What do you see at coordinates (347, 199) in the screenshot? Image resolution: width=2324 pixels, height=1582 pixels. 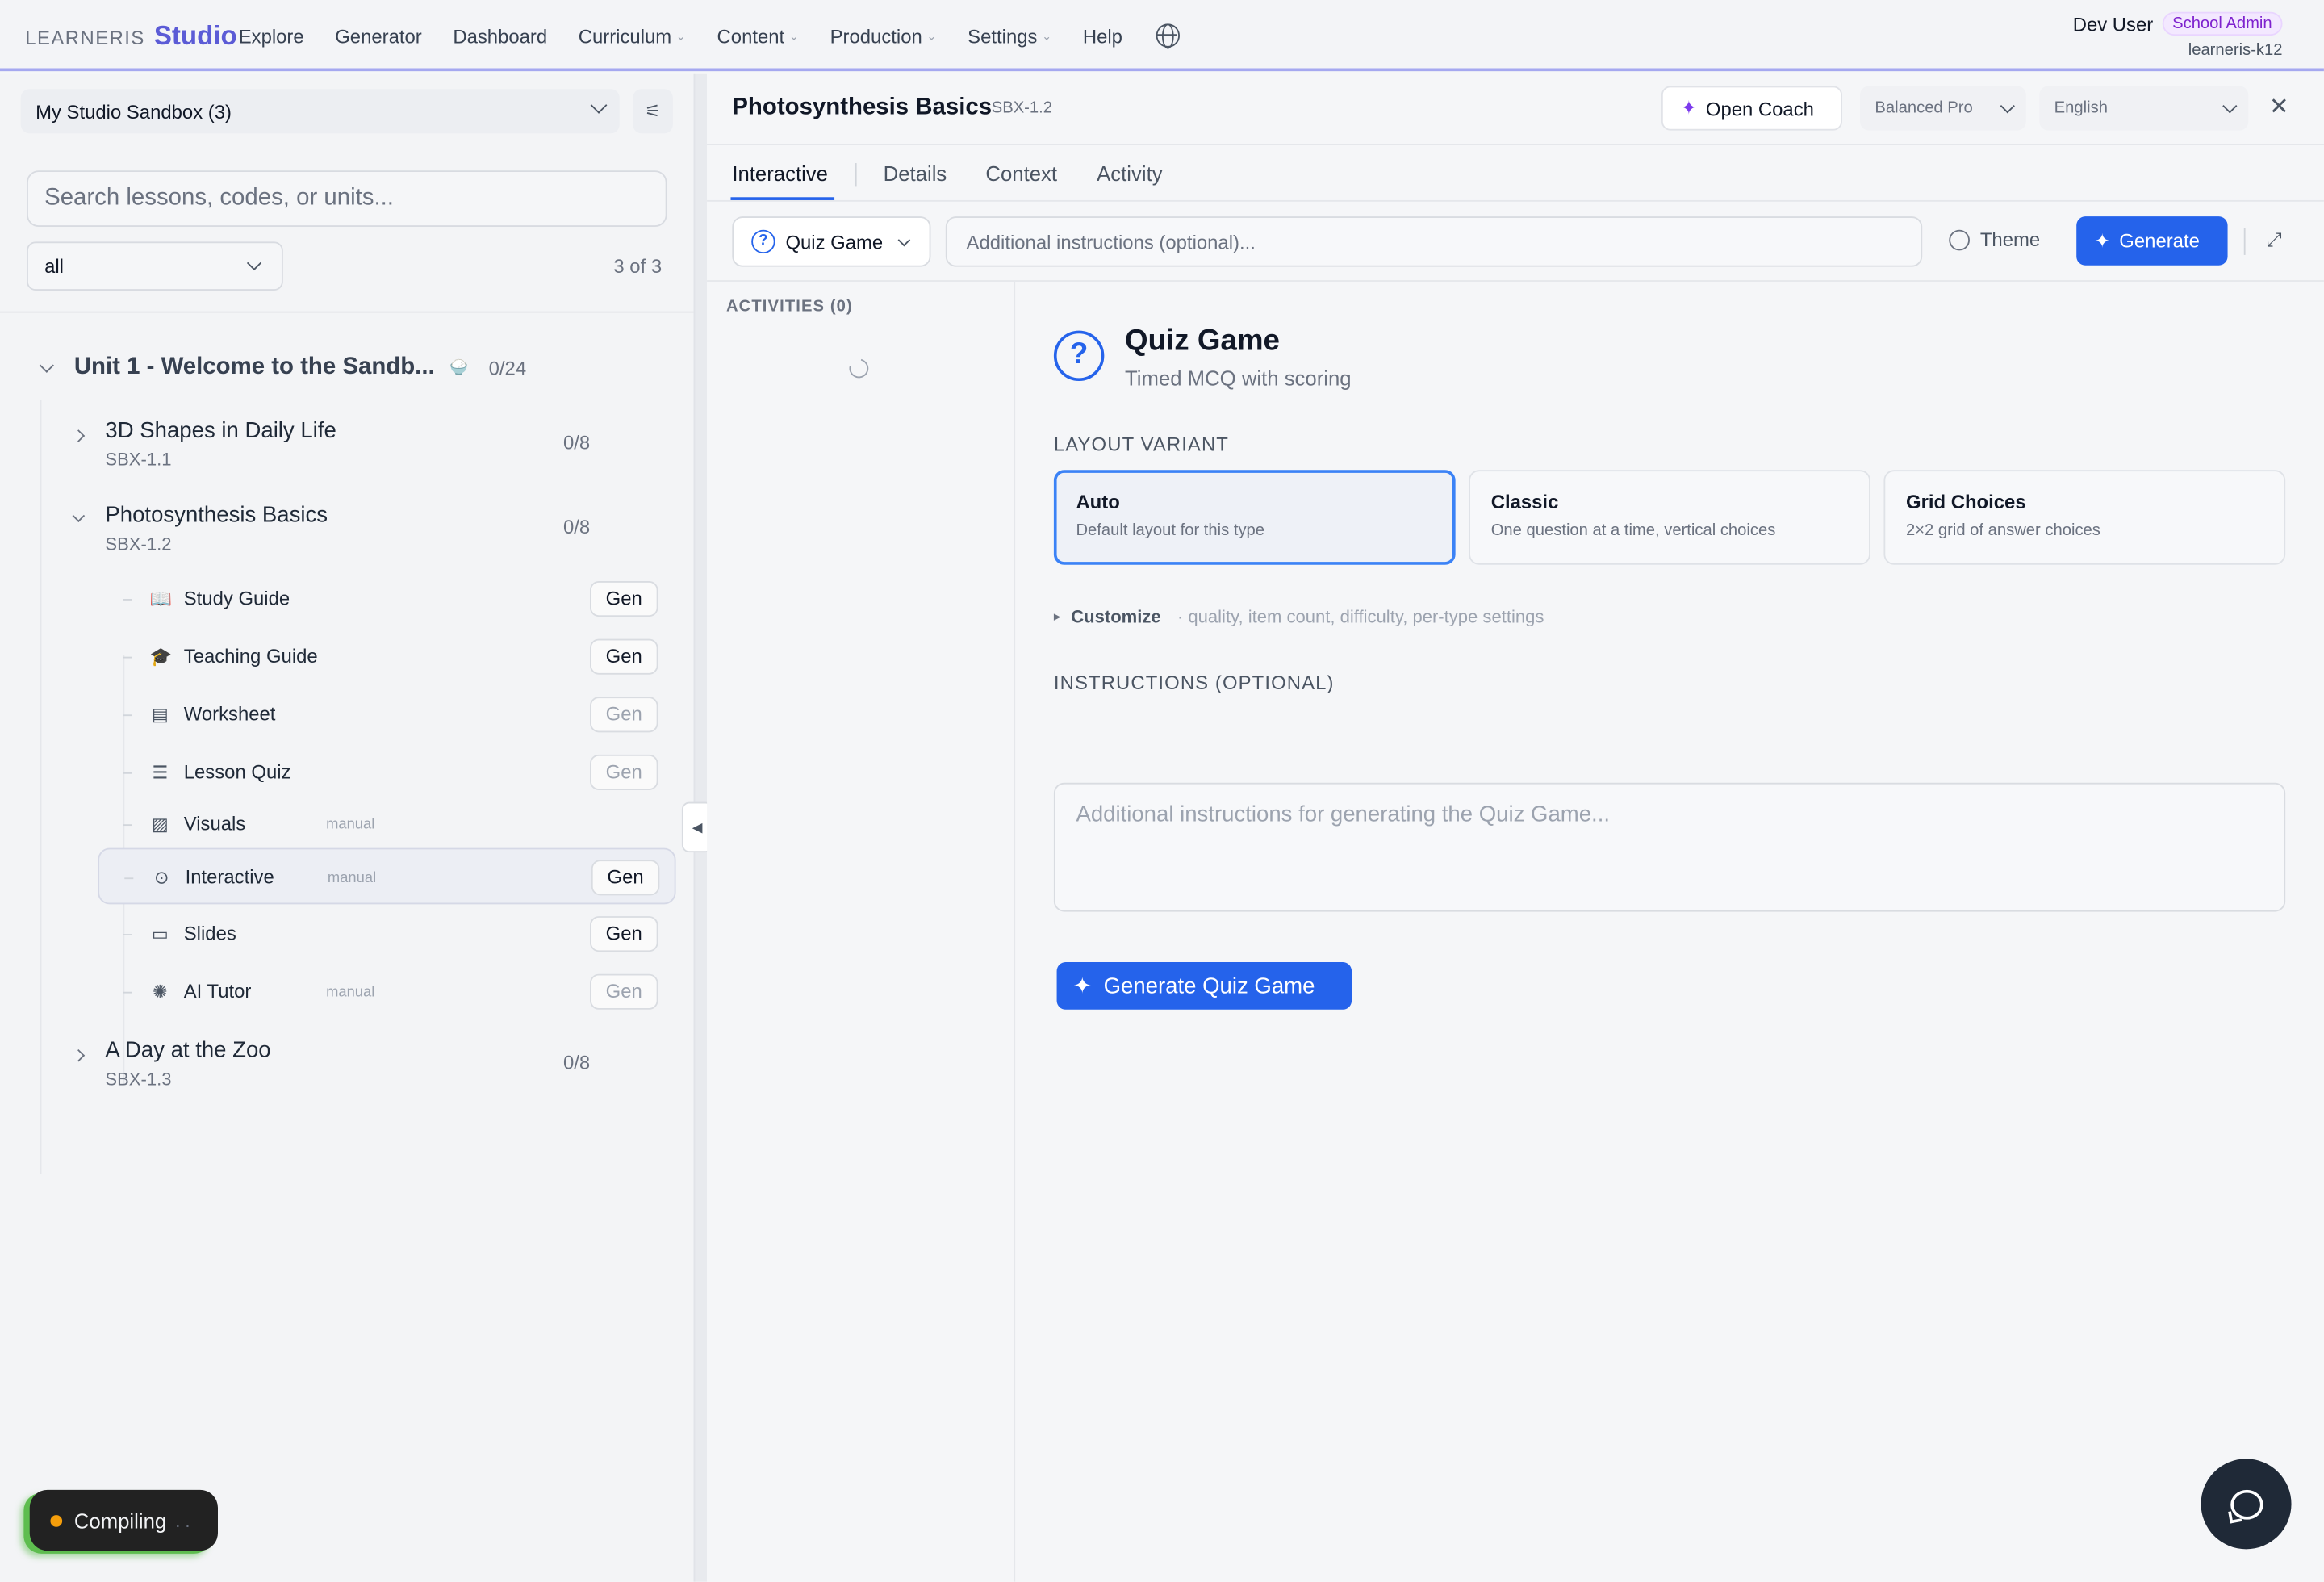 I see `search-input` at bounding box center [347, 199].